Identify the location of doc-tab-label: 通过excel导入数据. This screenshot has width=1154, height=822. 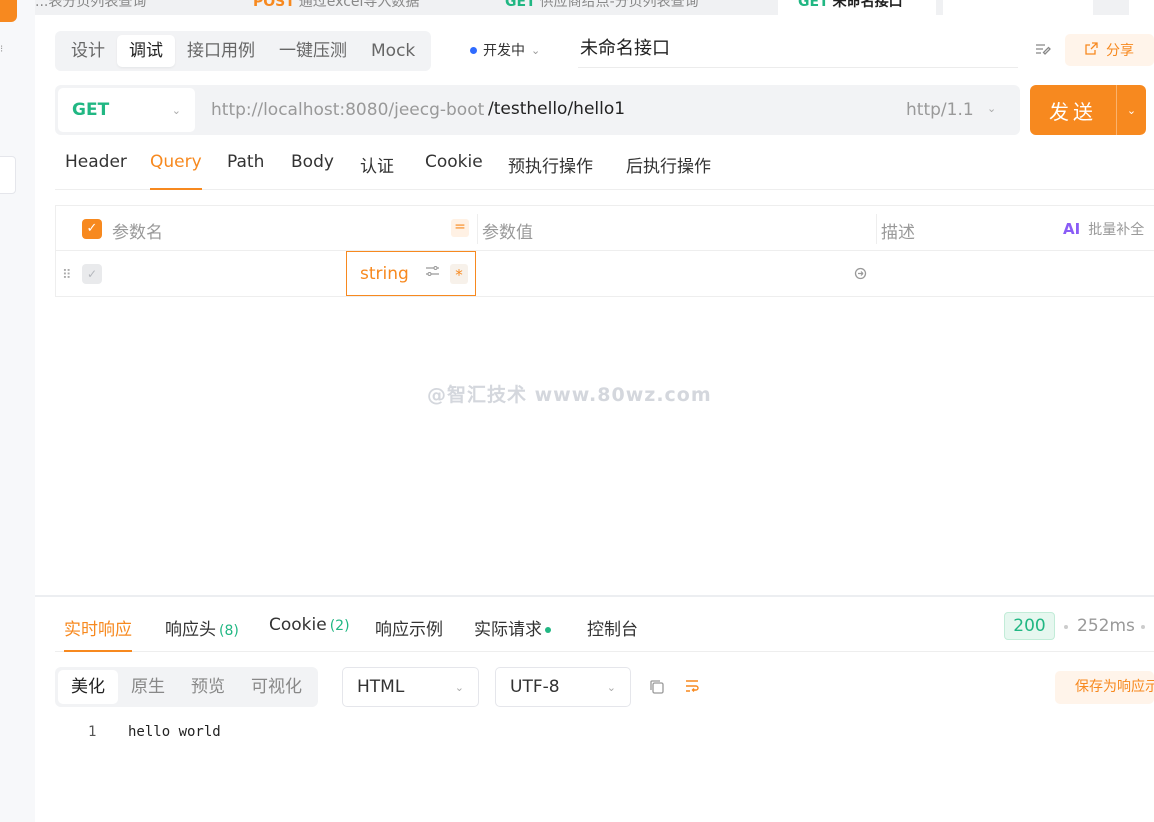
(359, 5).